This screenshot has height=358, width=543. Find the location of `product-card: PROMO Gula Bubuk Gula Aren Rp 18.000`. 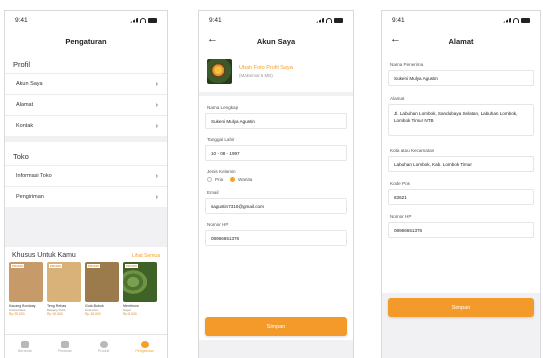

product-card: PROMO Gula Bubuk Gula Aren Rp 18.000 is located at coordinates (102, 289).